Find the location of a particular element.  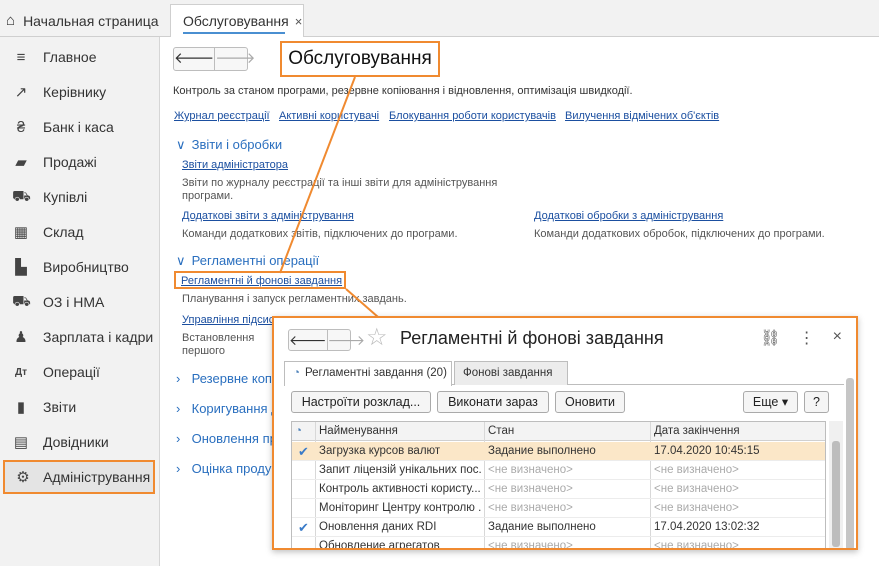

tab-scheduled-jobs: ◔ Регламентні завдання (20) is located at coordinates (368, 373).